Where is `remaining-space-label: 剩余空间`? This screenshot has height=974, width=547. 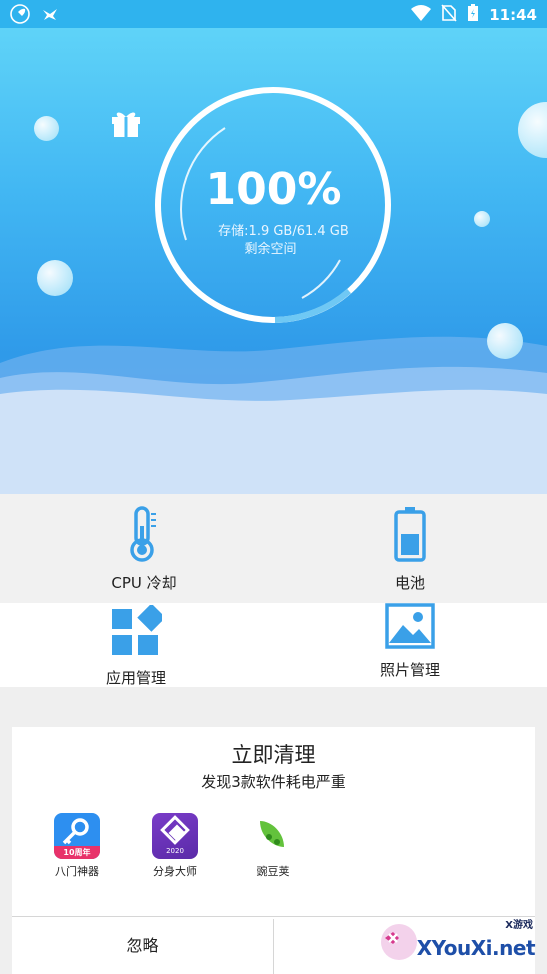
remaining-space-label: 剩余空间 is located at coordinates (270, 249).